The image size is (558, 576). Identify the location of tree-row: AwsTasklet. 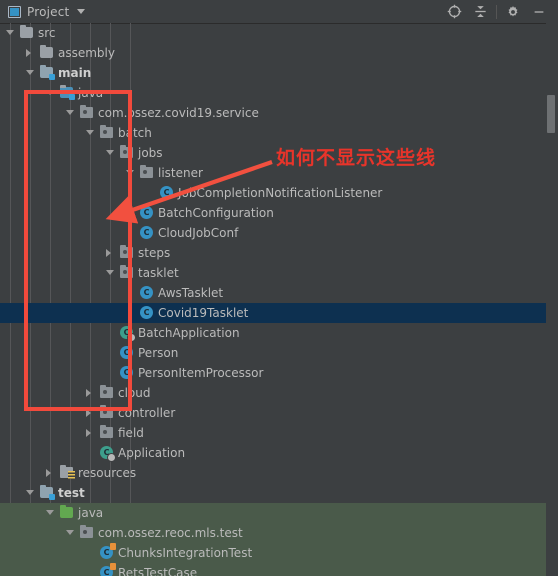
(279, 293).